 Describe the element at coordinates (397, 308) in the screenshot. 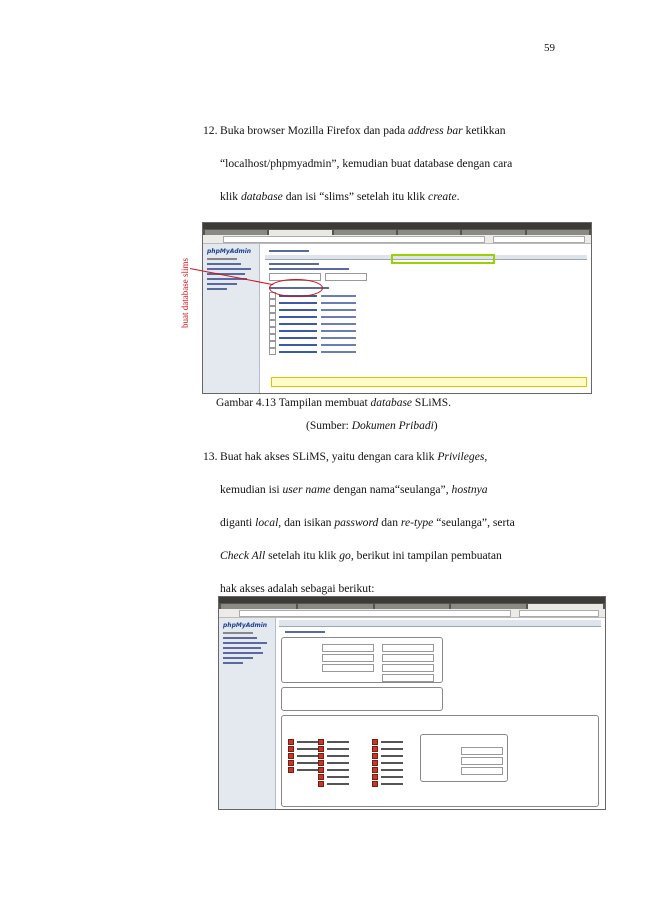

I see `figure-phpmyadmin-create-db-screenshot: phpMyAdmin` at that location.